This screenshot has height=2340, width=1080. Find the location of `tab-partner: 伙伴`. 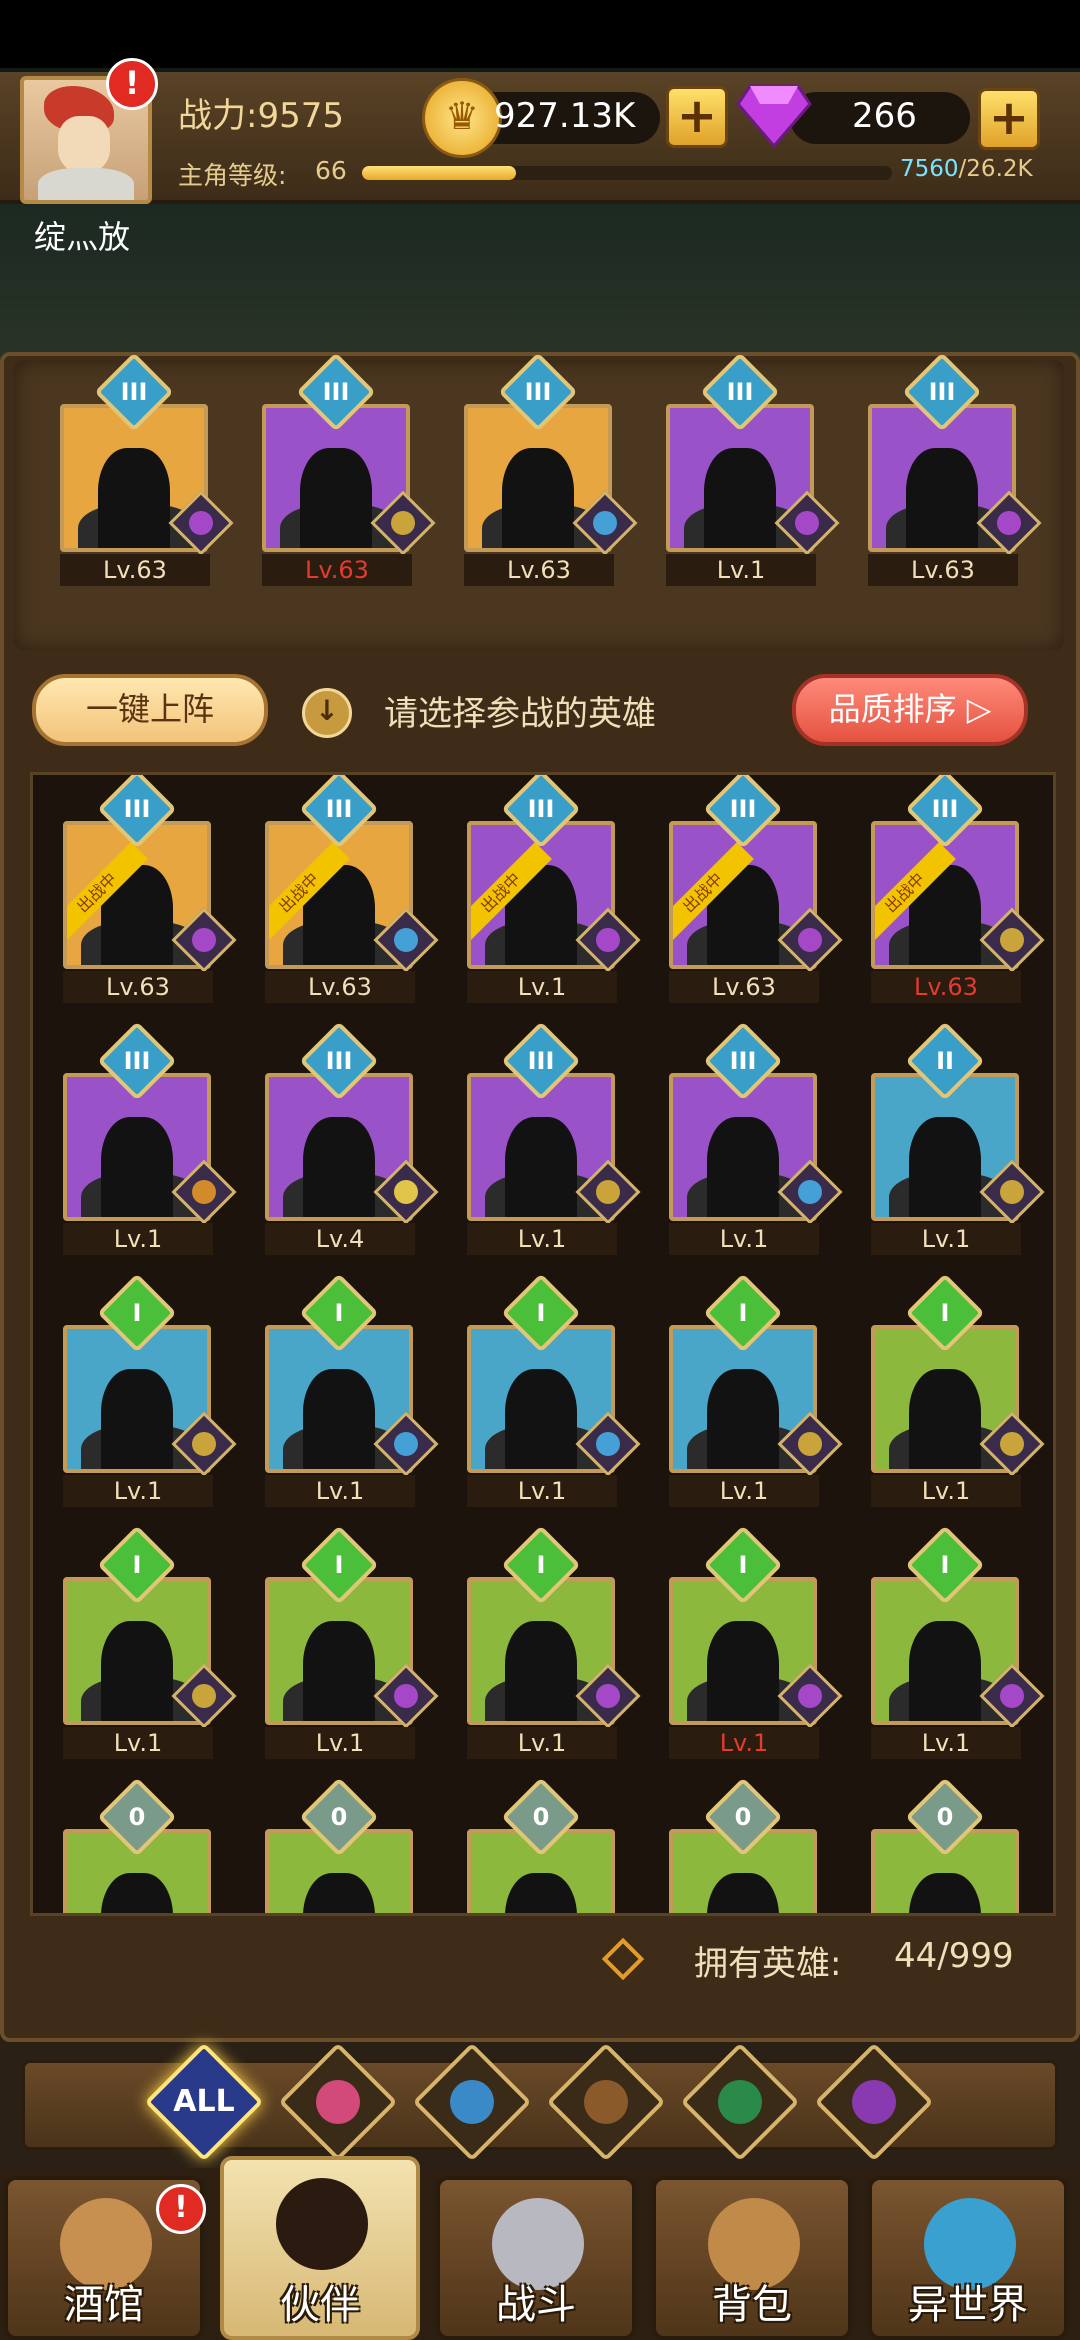

tab-partner: 伙伴 is located at coordinates (320, 2248).